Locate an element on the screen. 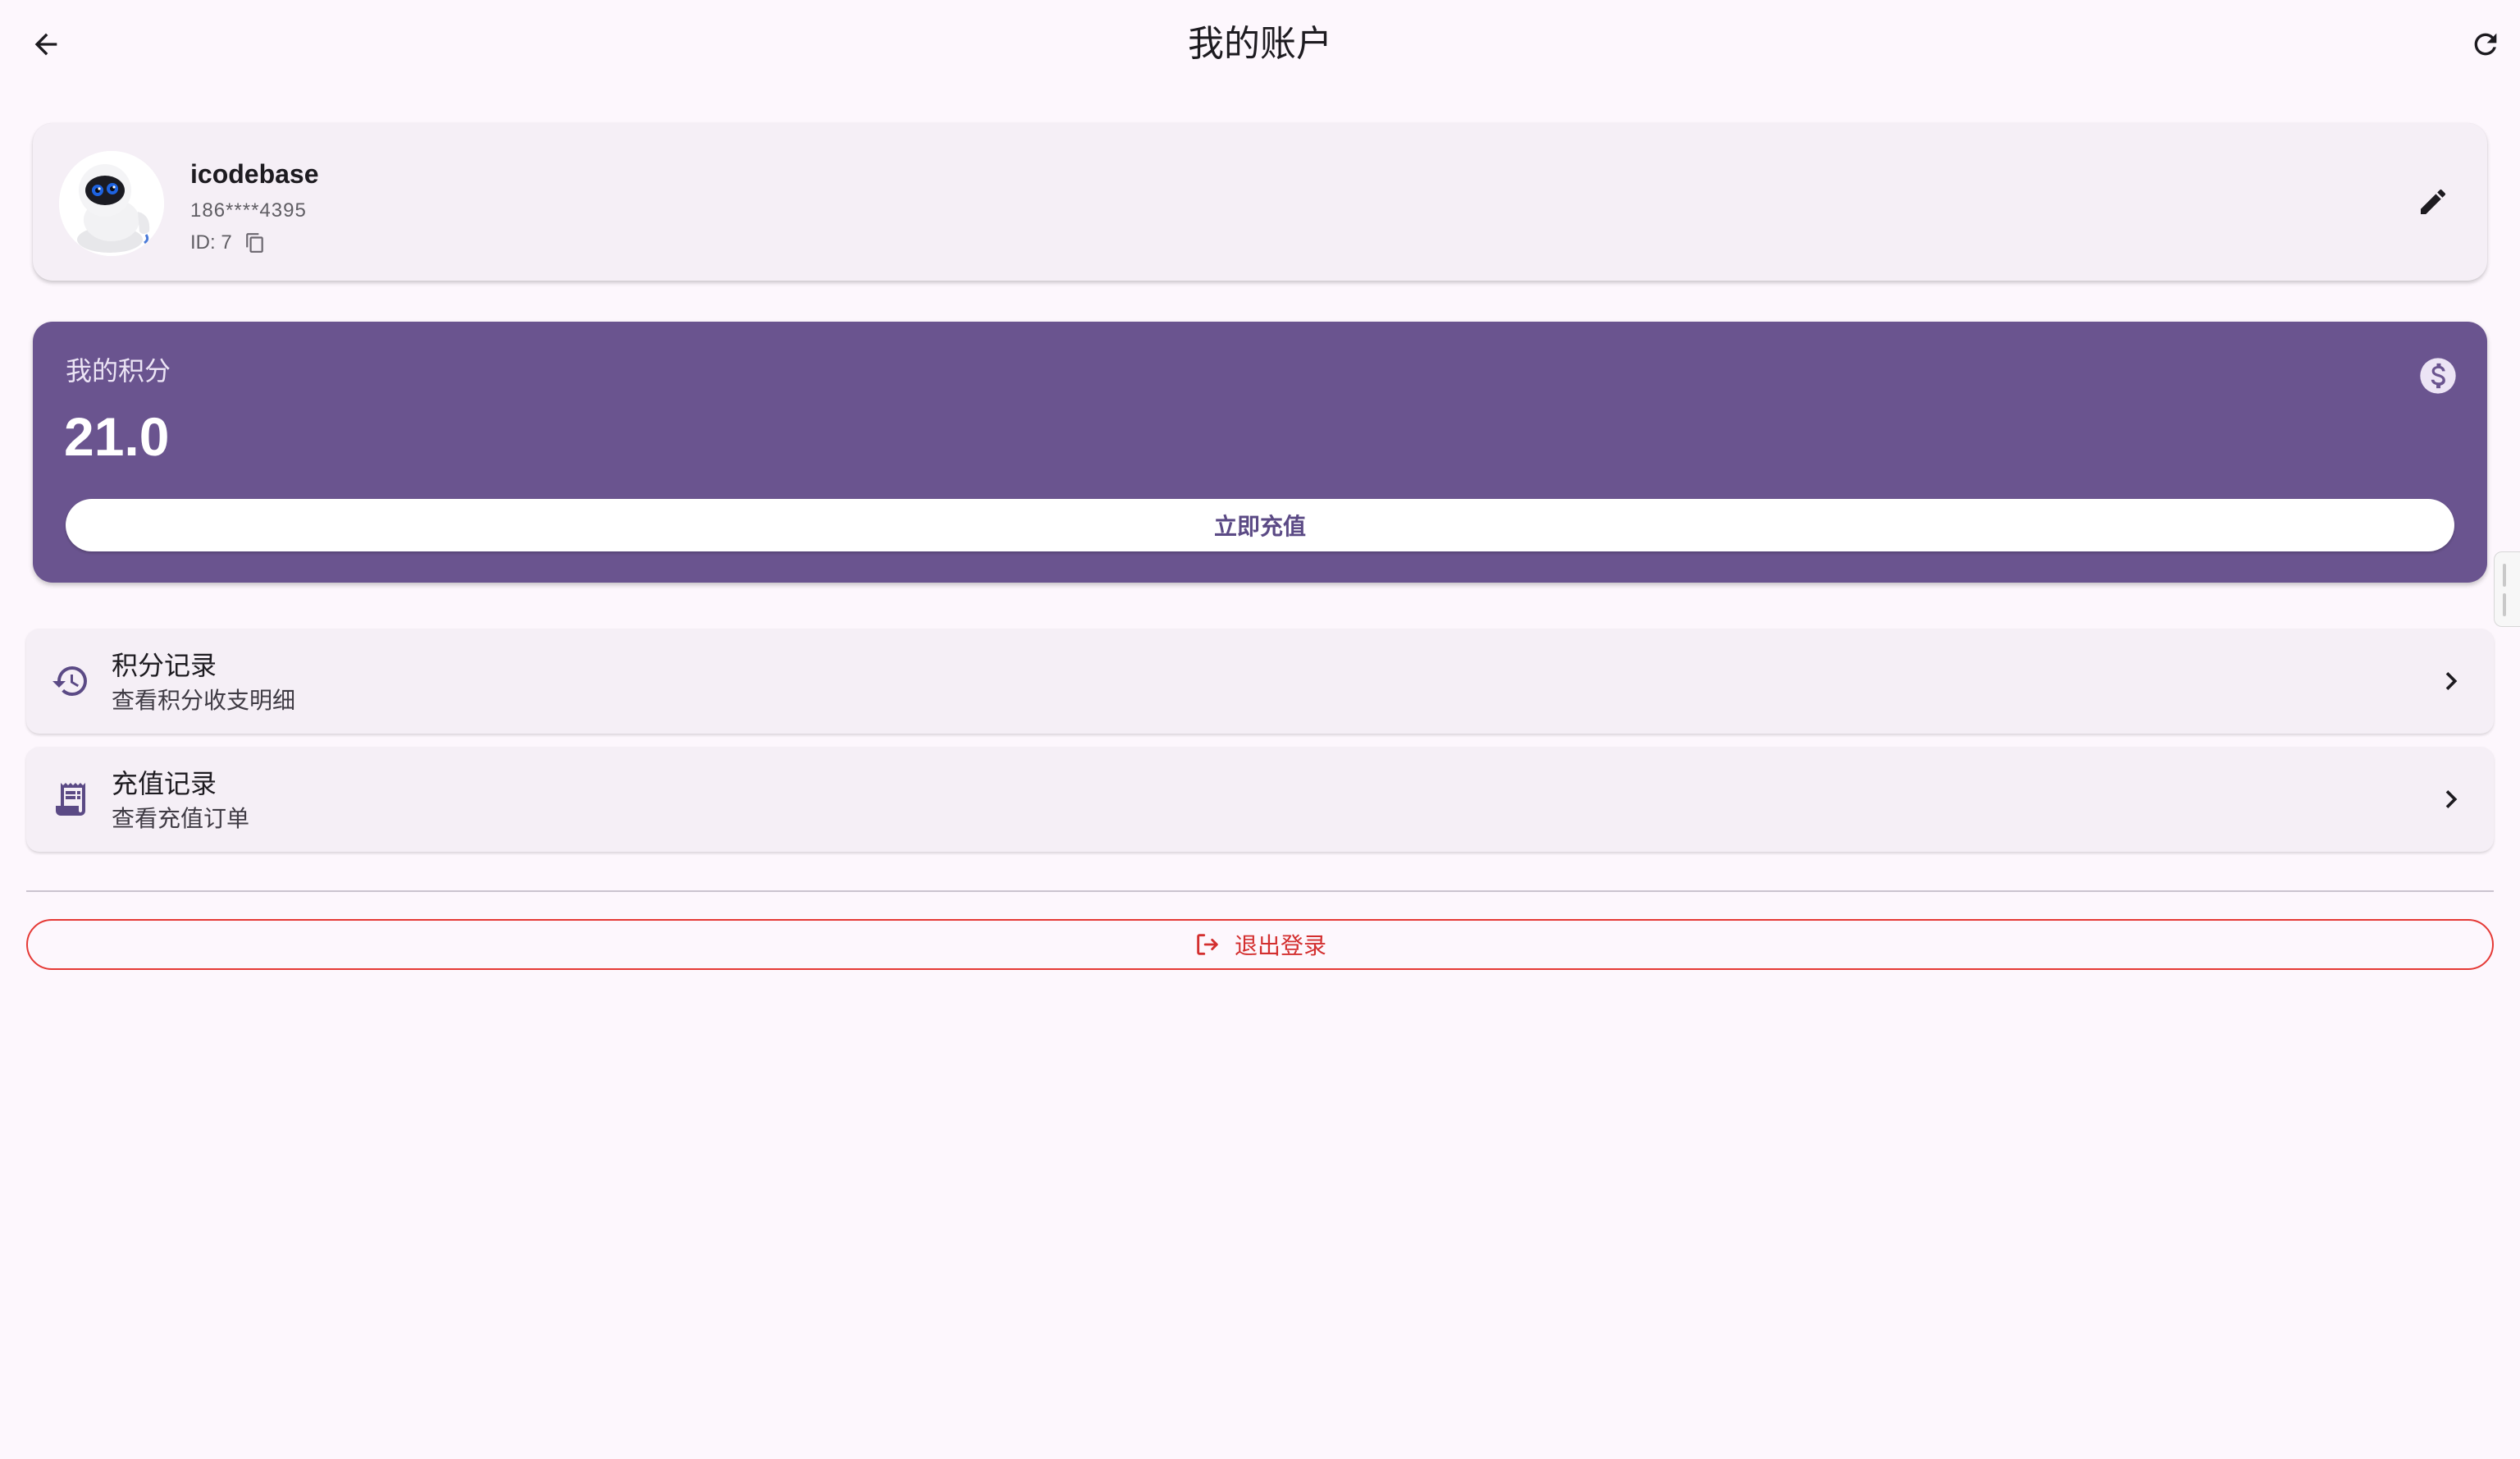 The height and width of the screenshot is (1459, 2520). recharge-history-item: 充值记录 查看充值订单 is located at coordinates (1260, 799).